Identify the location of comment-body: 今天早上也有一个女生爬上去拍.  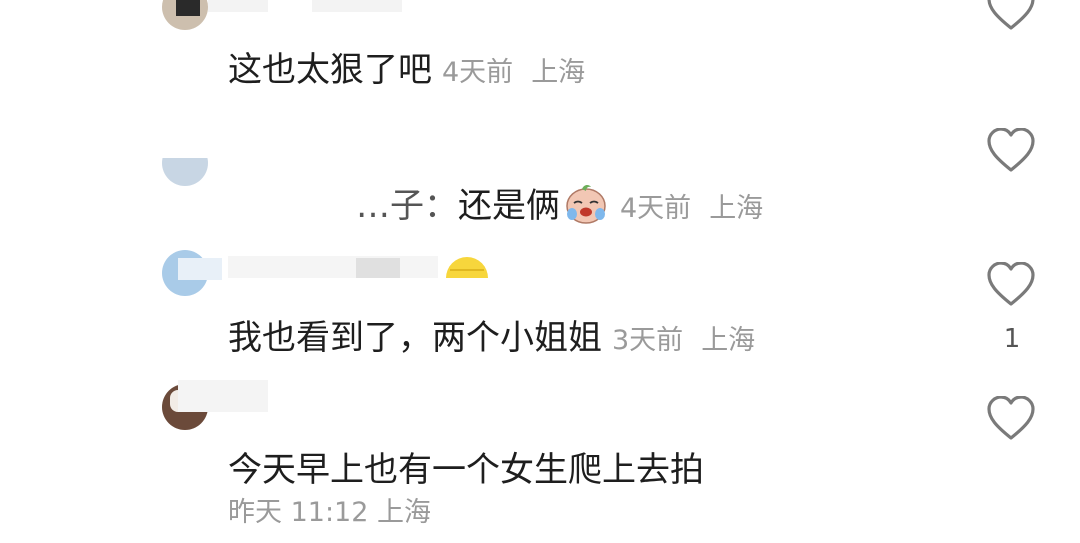
(466, 470).